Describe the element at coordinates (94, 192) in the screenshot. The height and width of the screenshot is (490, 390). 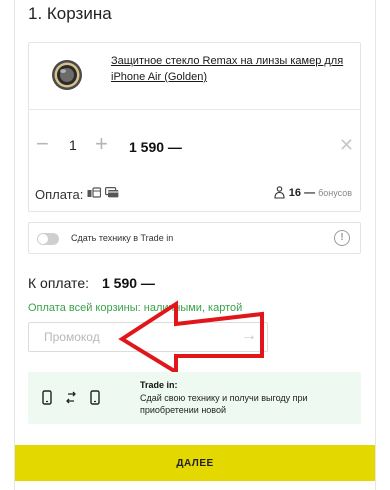
I see `cash-icon` at that location.